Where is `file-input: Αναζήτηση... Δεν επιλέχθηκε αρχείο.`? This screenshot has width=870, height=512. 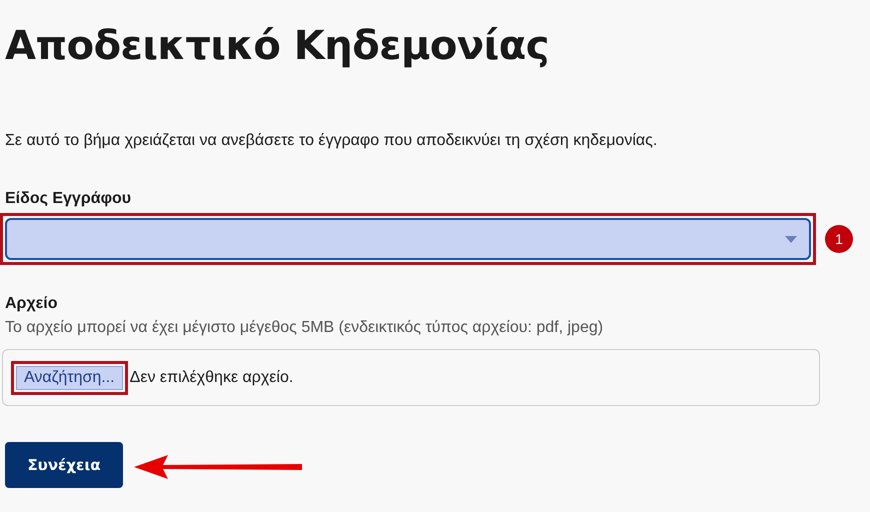 file-input: Αναζήτηση... Δεν επιλέχθηκε αρχείο. is located at coordinates (411, 377).